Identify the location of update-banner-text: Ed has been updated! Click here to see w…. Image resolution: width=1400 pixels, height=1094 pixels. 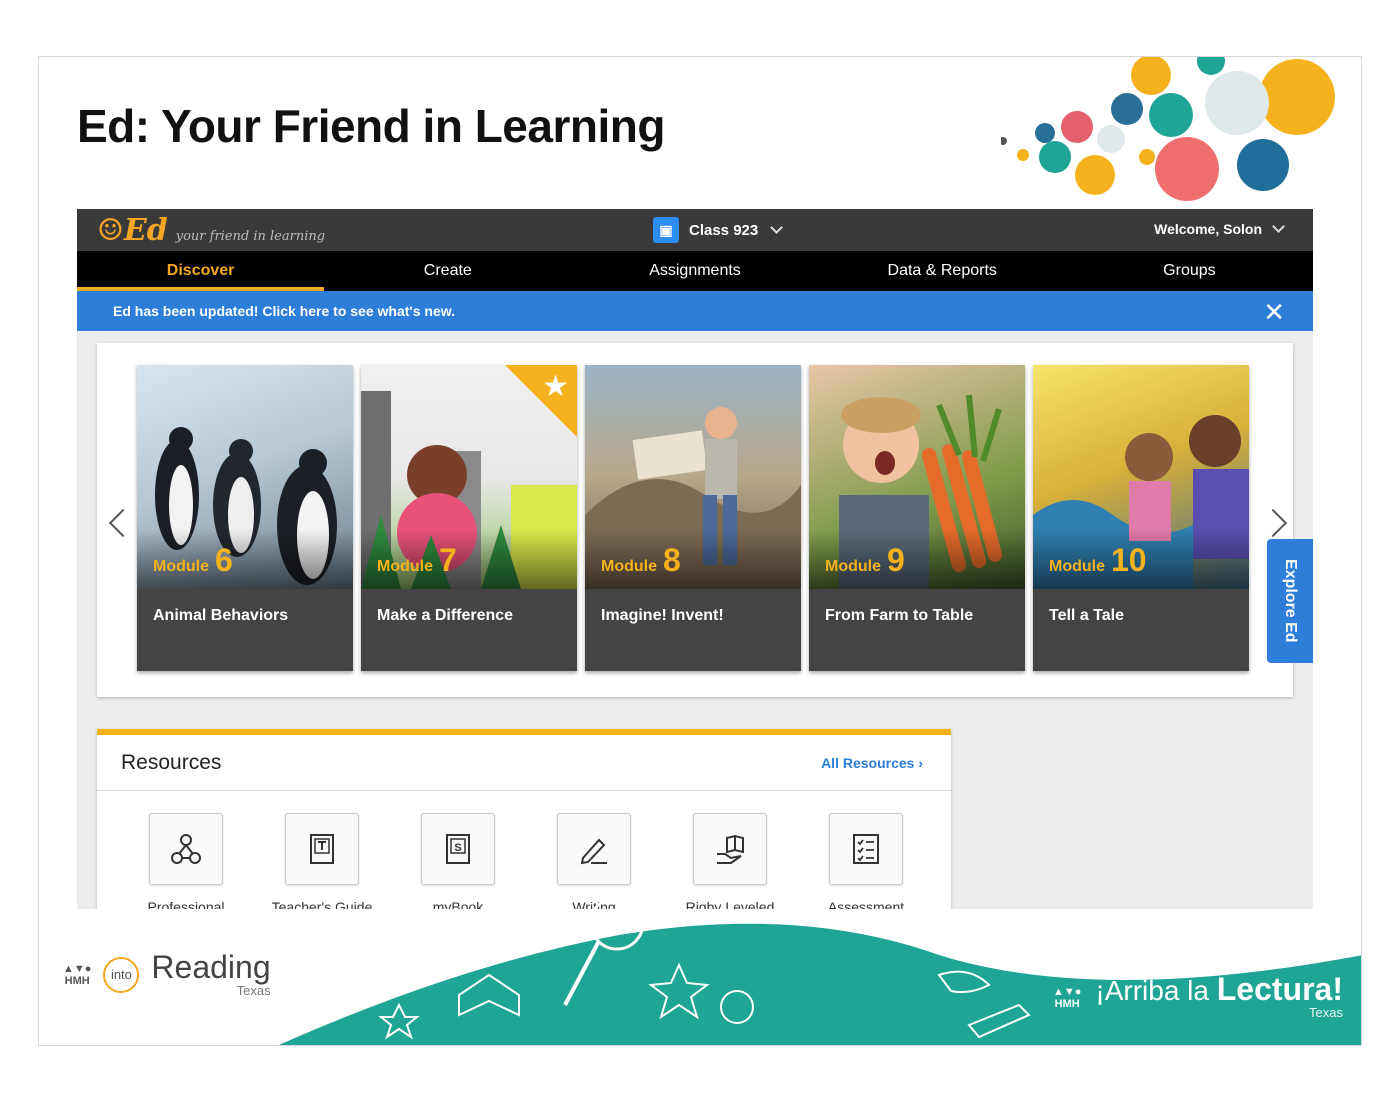
(284, 311).